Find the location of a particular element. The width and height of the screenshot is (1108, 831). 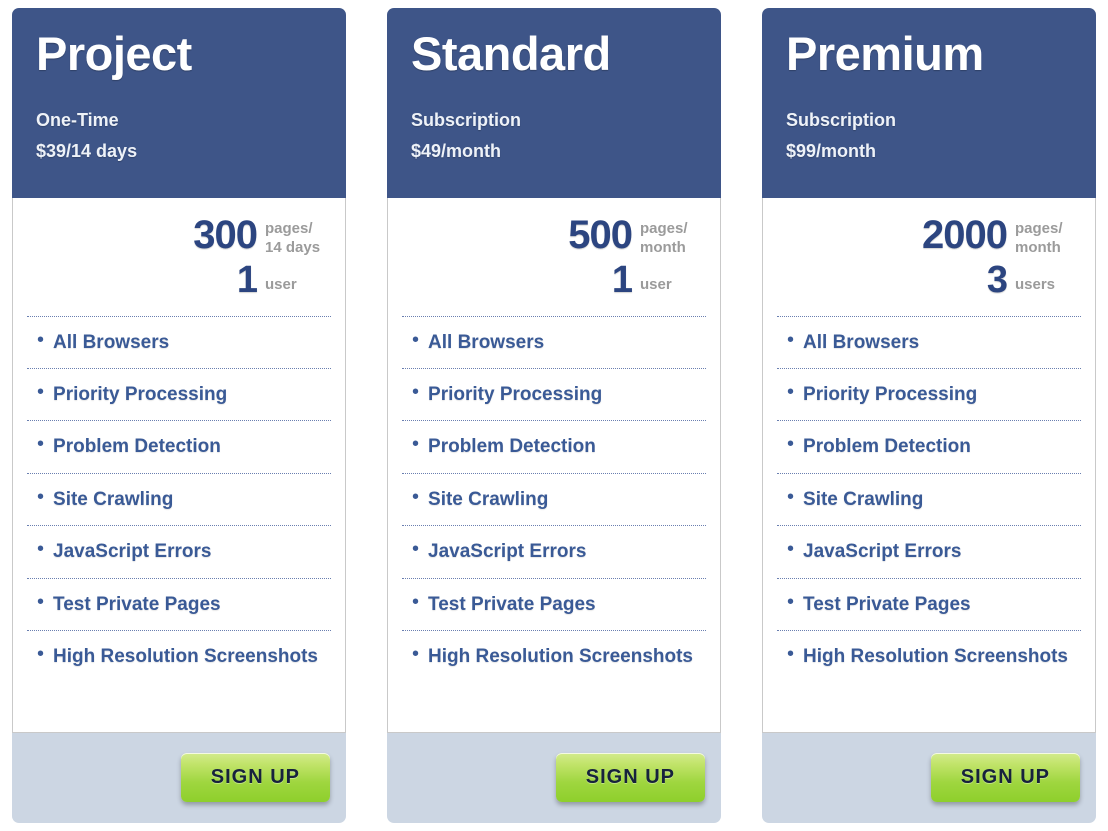

quota-users-unit: users is located at coordinates (1035, 284).